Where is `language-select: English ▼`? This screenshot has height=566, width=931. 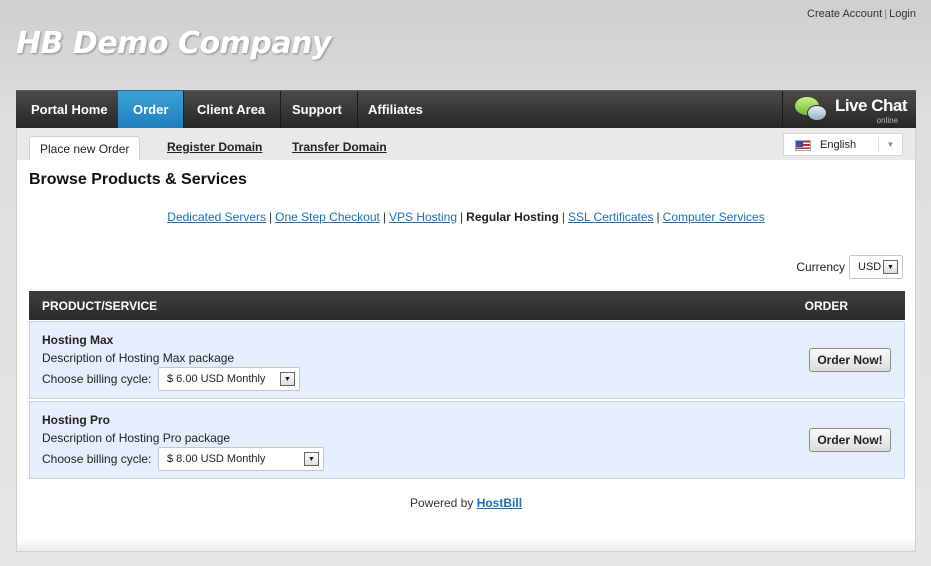 language-select: English ▼ is located at coordinates (843, 144).